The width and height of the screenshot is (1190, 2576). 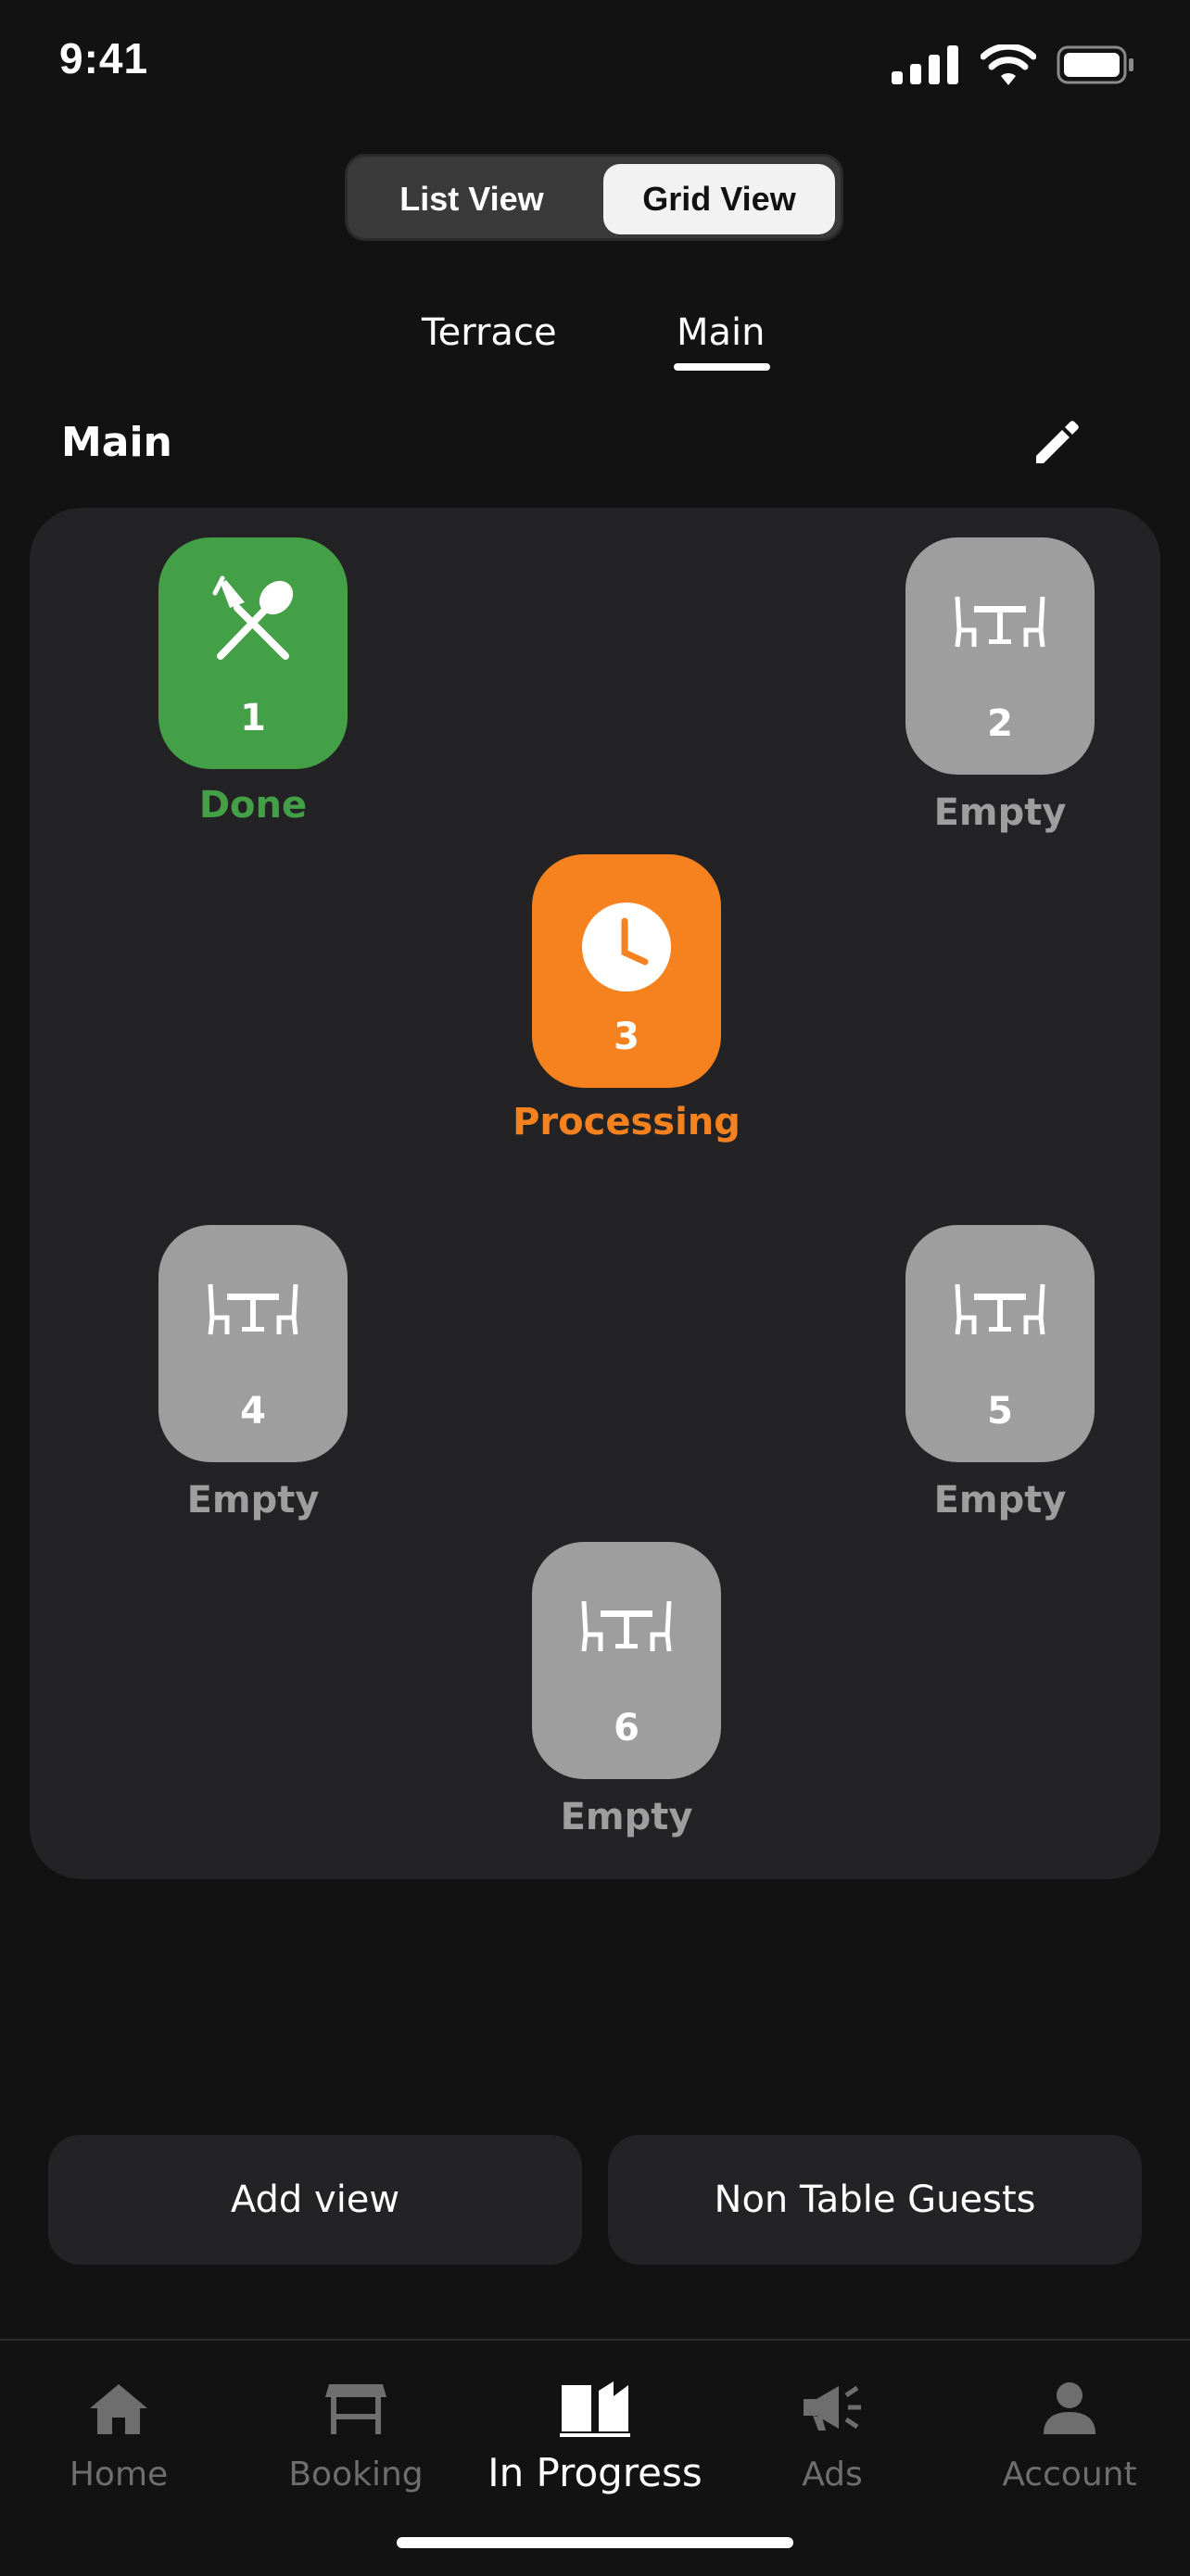 What do you see at coordinates (1069, 2408) in the screenshot?
I see `person-icon` at bounding box center [1069, 2408].